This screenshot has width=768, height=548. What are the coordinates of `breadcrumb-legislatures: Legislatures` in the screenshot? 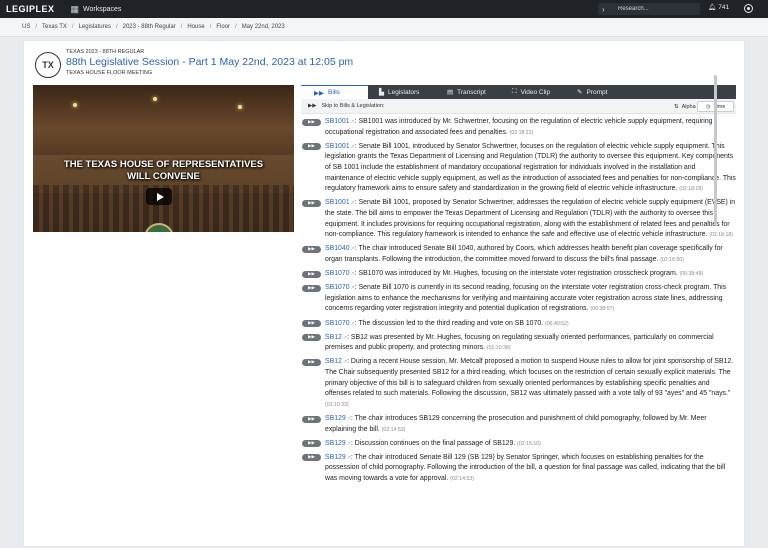 It's located at (95, 27).